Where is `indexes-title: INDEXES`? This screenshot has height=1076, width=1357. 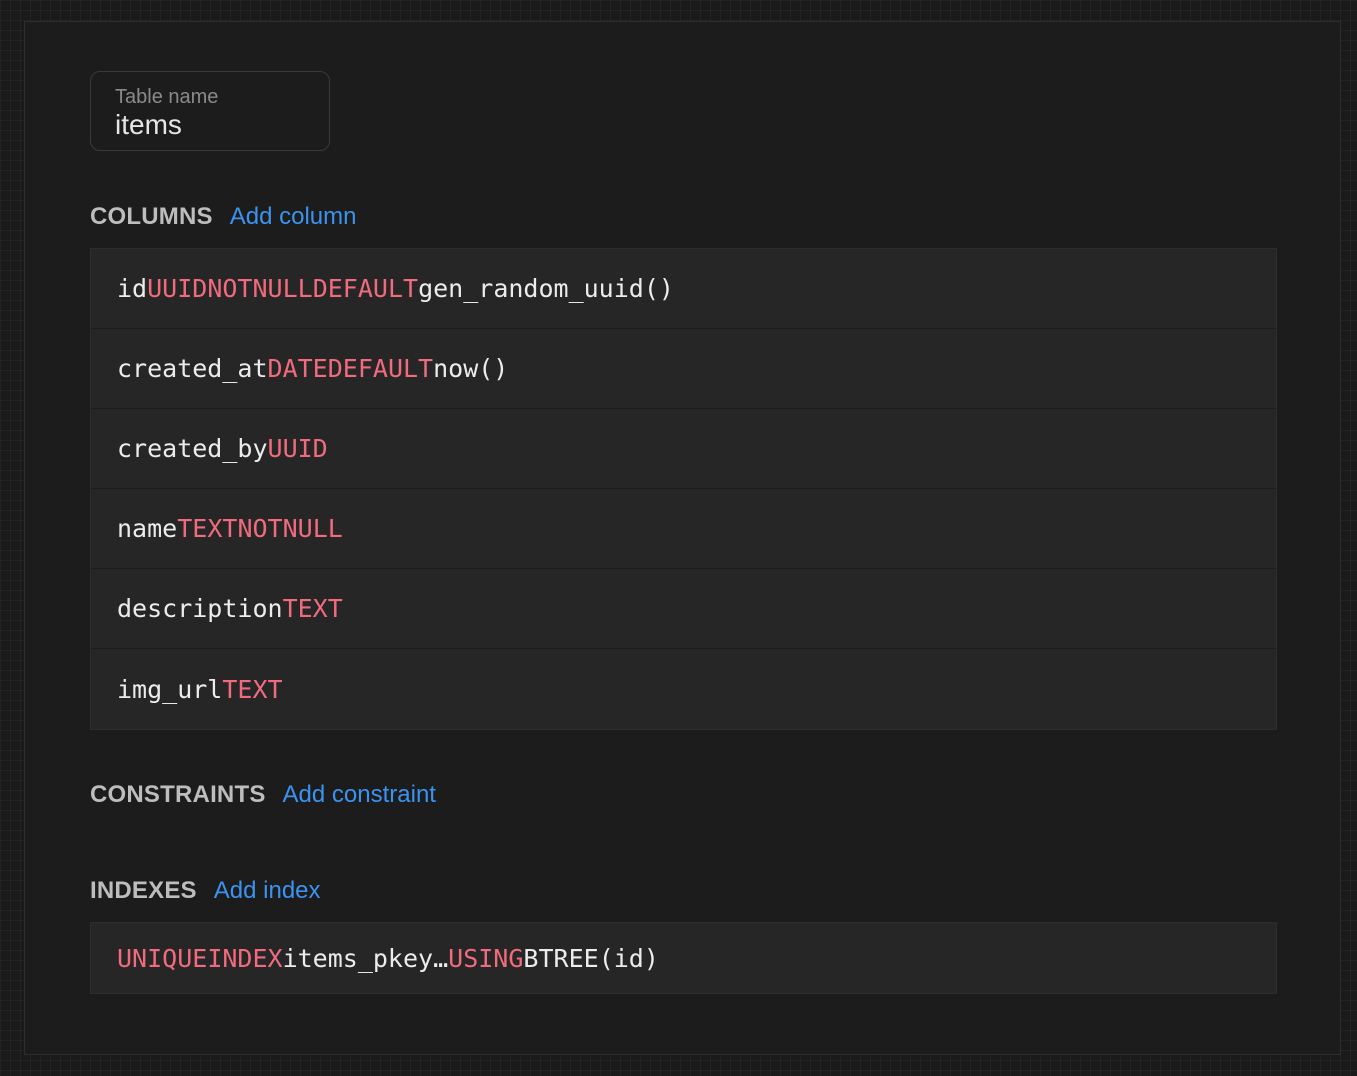
indexes-title: INDEXES is located at coordinates (143, 890).